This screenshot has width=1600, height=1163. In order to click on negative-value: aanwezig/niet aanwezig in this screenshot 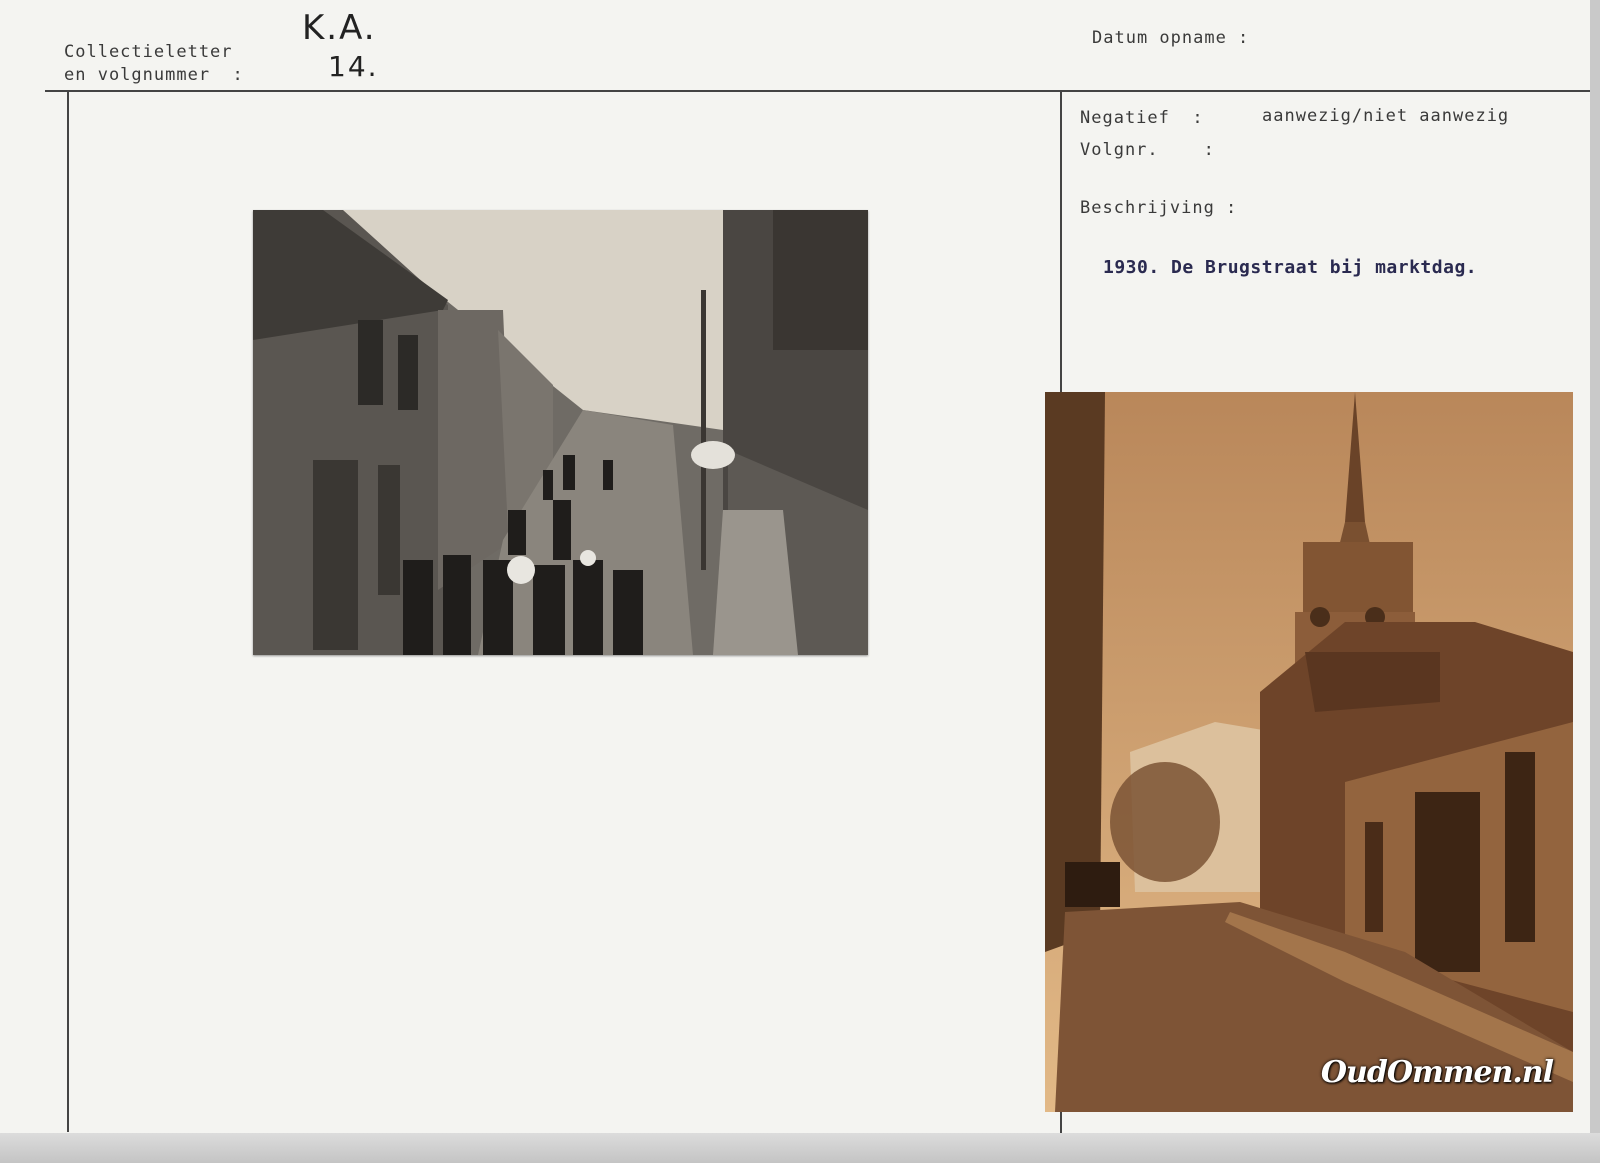, I will do `click(1386, 116)`.